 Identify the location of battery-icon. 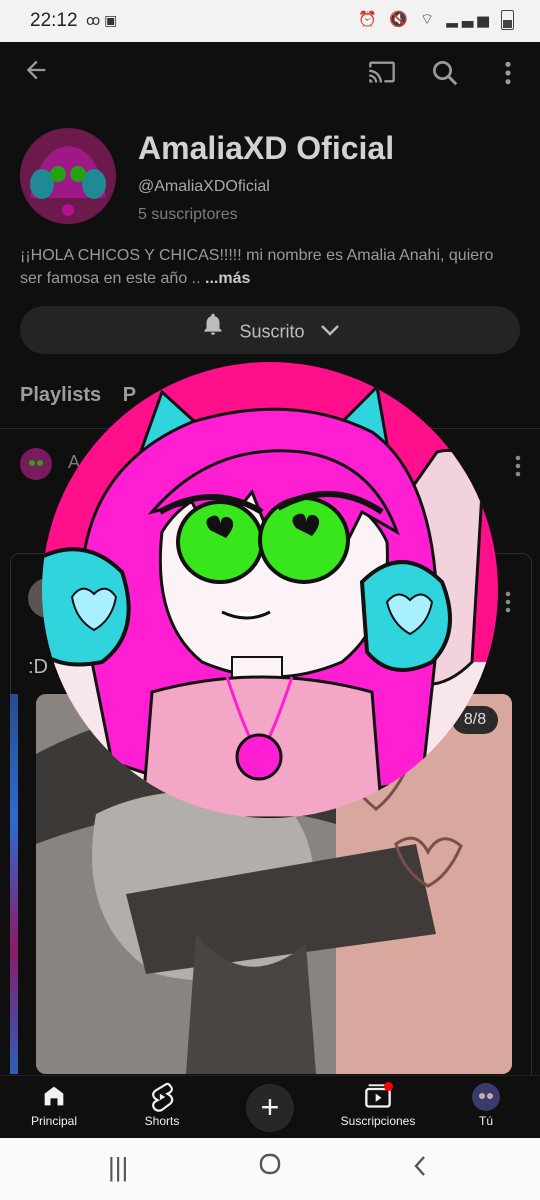
(507, 20).